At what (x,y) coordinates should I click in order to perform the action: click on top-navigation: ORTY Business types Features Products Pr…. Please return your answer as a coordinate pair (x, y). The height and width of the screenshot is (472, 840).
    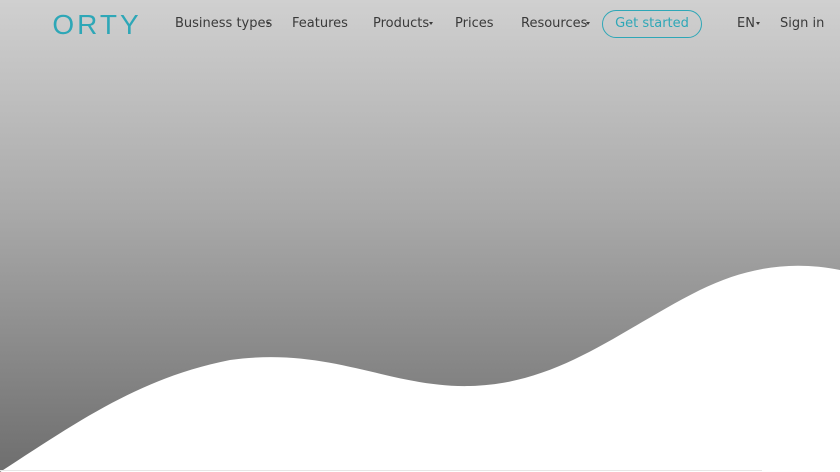
    Looking at the image, I should click on (420, 24).